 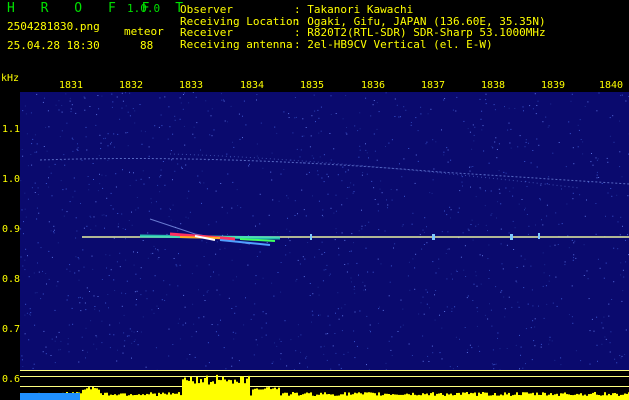 What do you see at coordinates (312, 85) in the screenshot?
I see `x-tick-label: 1835` at bounding box center [312, 85].